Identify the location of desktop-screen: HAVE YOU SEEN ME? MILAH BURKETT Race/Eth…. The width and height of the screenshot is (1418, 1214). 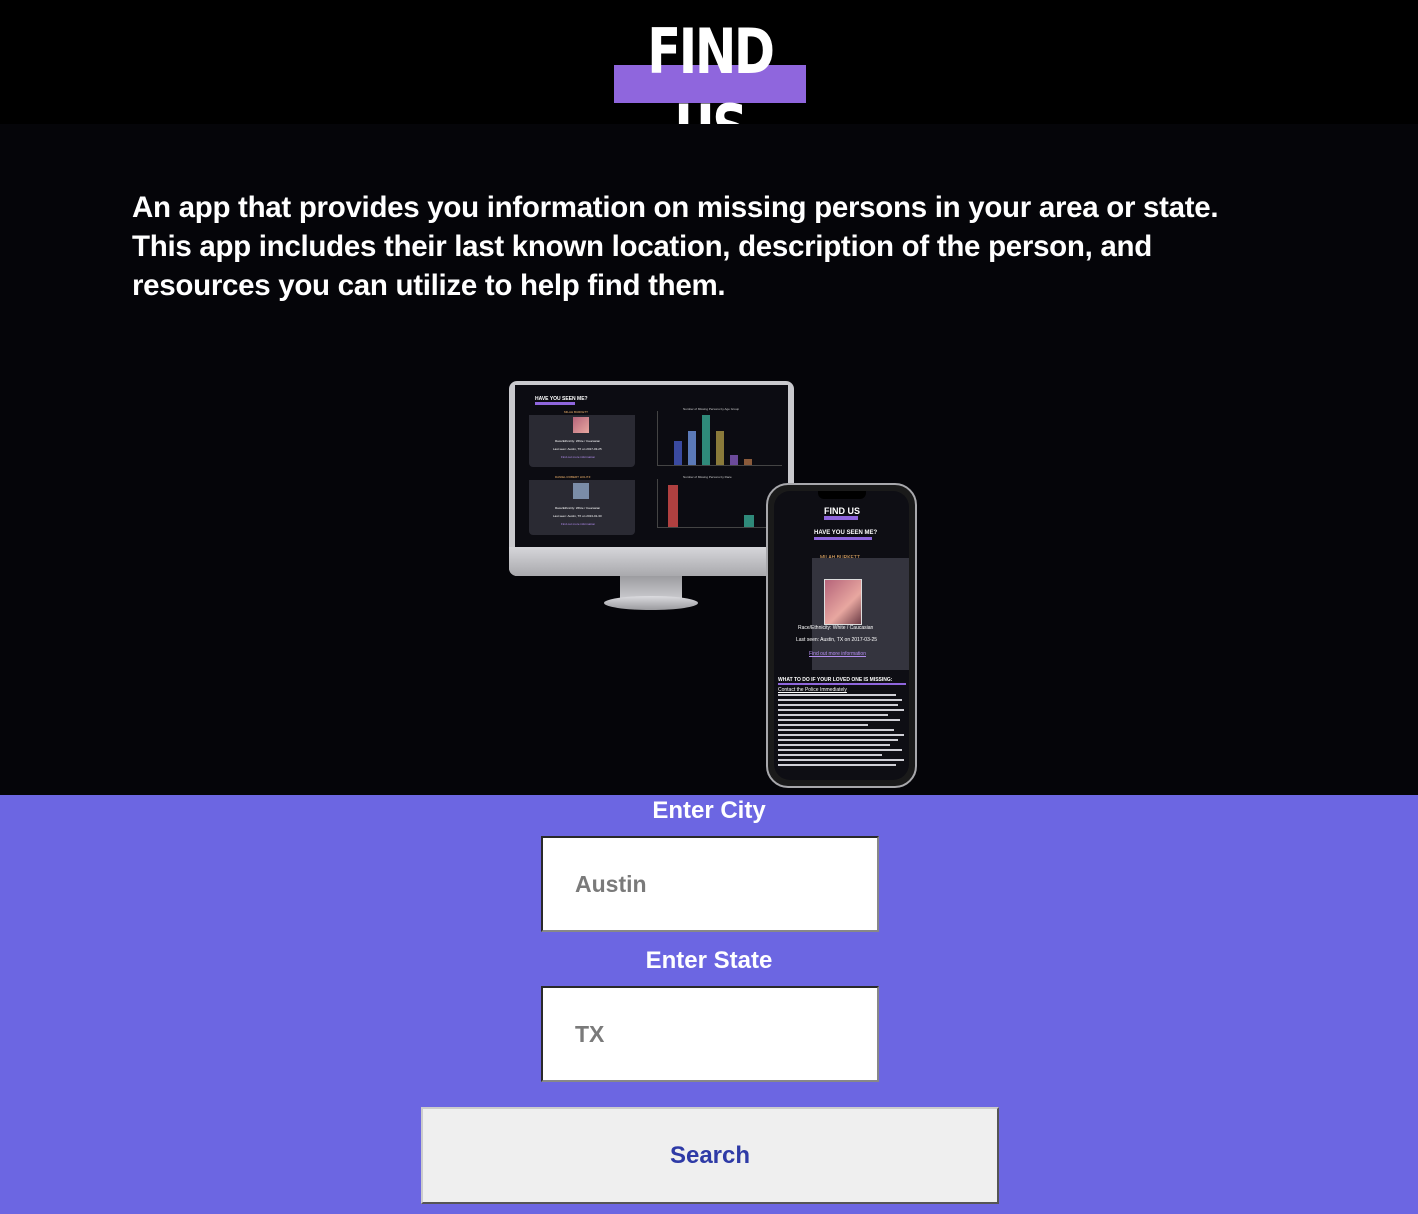
(651, 466).